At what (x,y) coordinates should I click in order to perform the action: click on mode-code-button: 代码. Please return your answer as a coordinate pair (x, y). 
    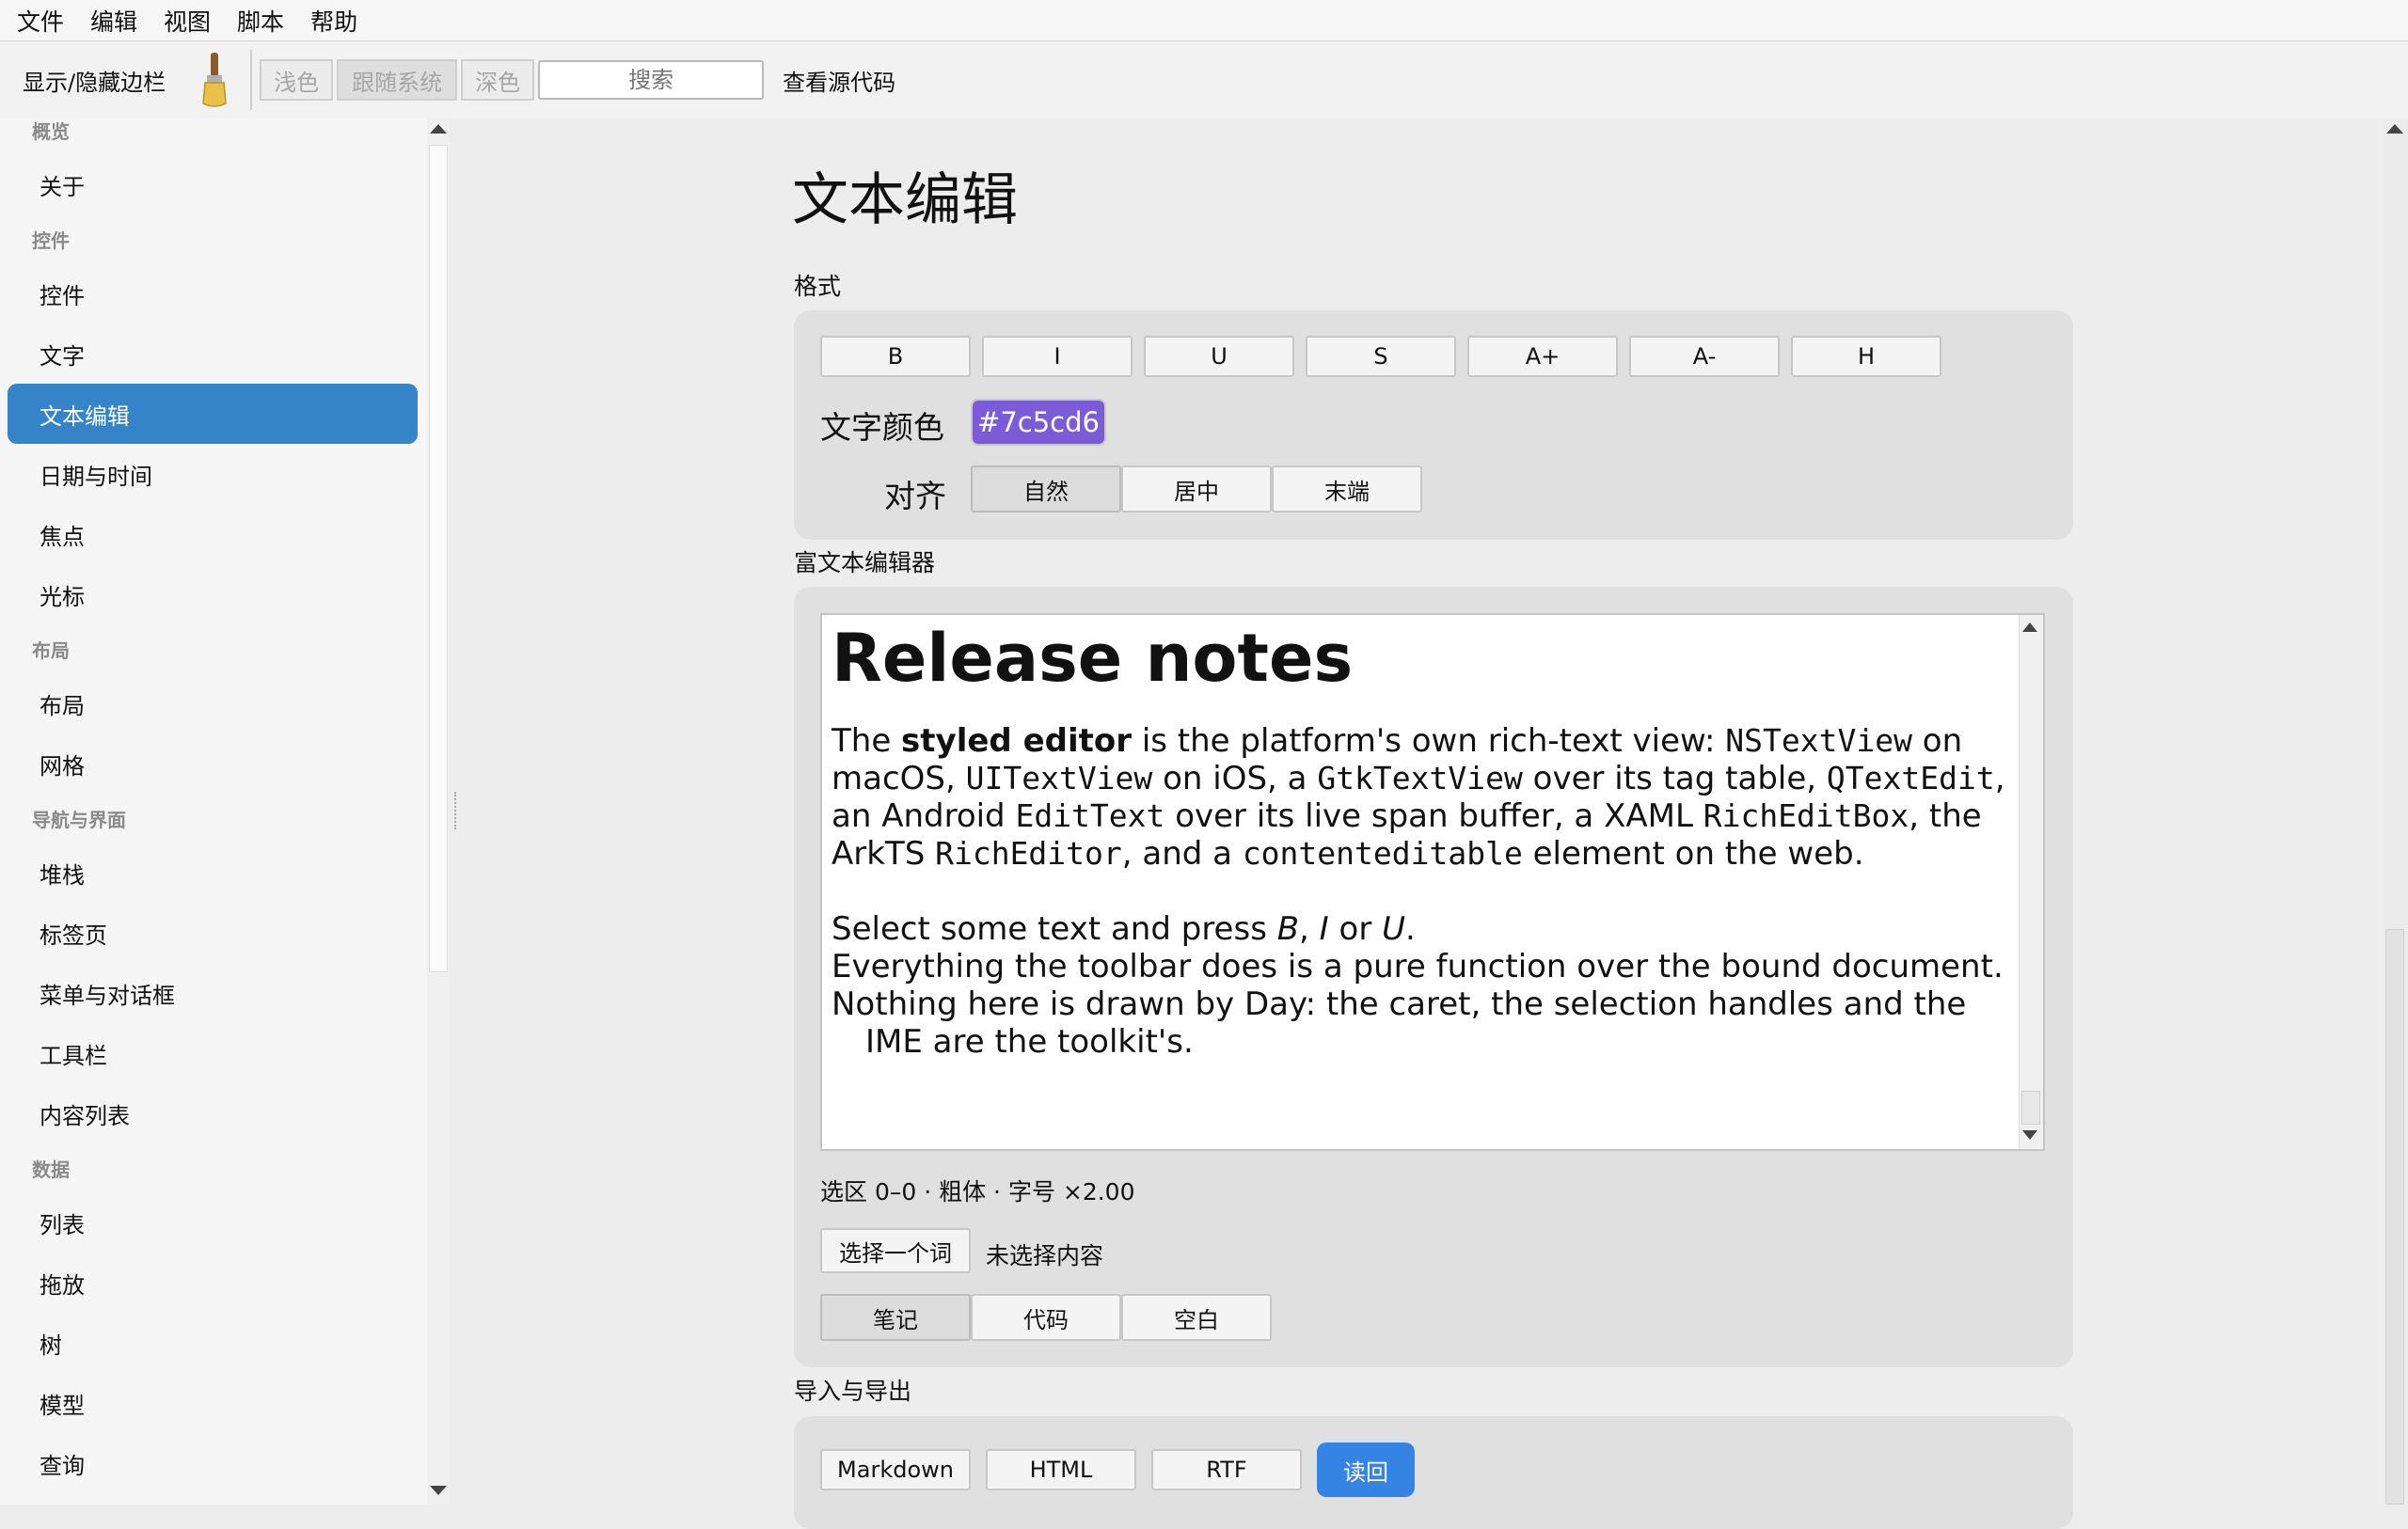
    Looking at the image, I should click on (1046, 1318).